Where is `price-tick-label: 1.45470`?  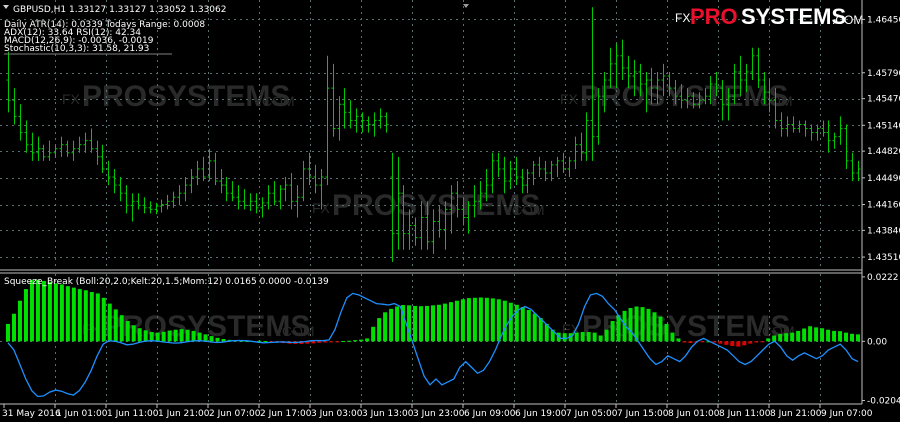
price-tick-label: 1.45470 is located at coordinates (883, 100).